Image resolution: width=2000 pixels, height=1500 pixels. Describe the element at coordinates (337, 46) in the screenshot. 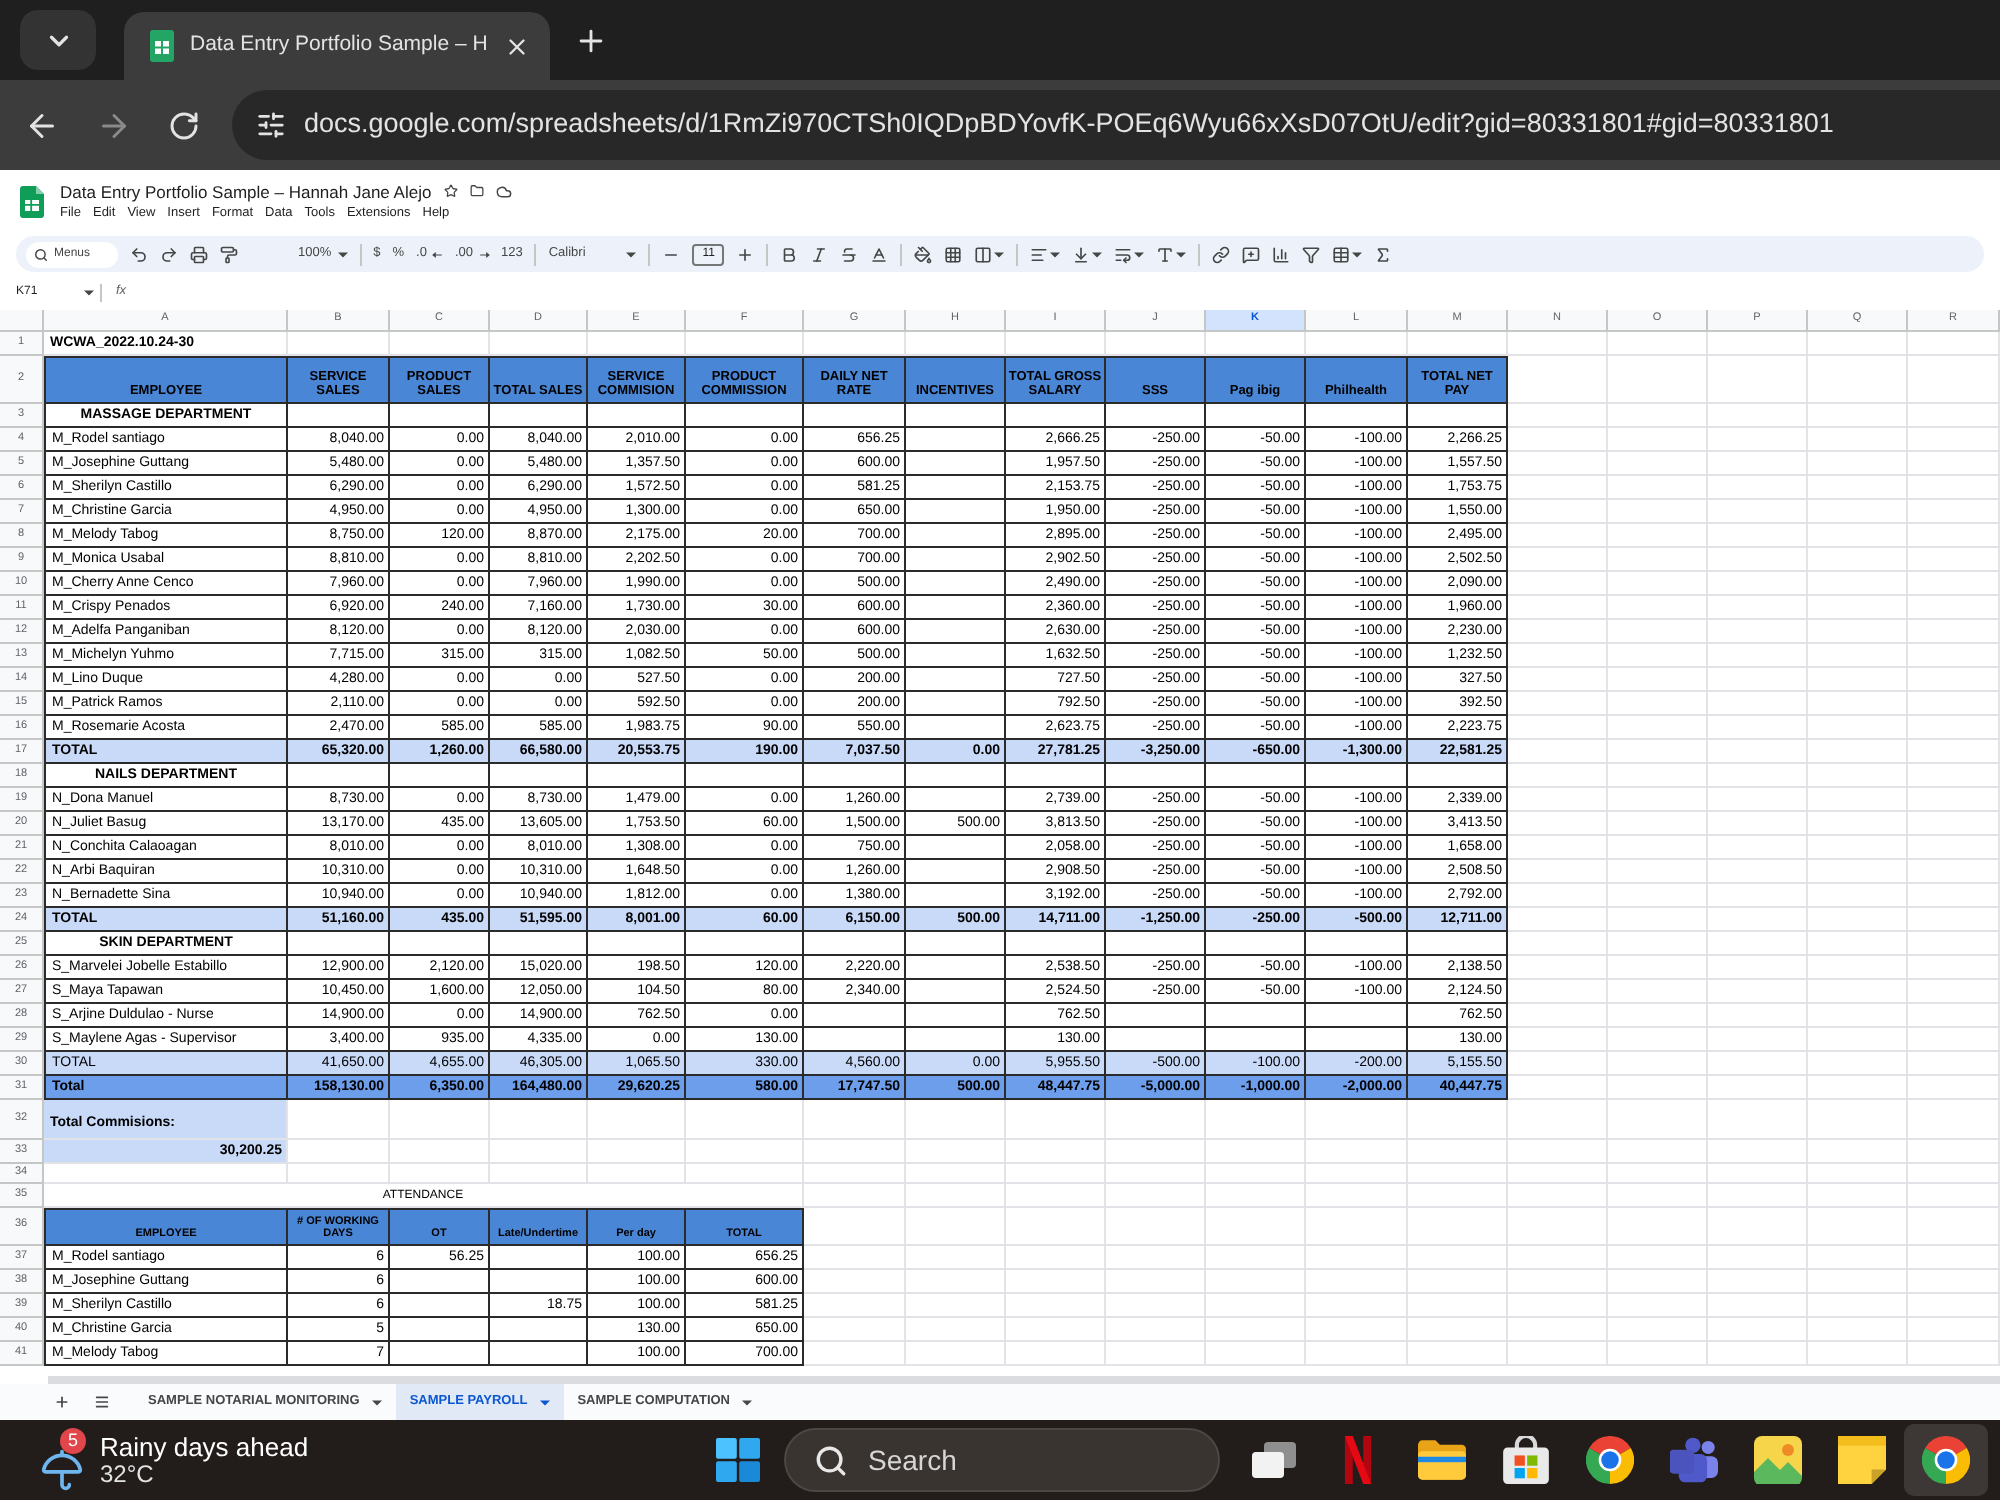

I see `browser-tab: Data Entry Portfolio Sample – H` at that location.